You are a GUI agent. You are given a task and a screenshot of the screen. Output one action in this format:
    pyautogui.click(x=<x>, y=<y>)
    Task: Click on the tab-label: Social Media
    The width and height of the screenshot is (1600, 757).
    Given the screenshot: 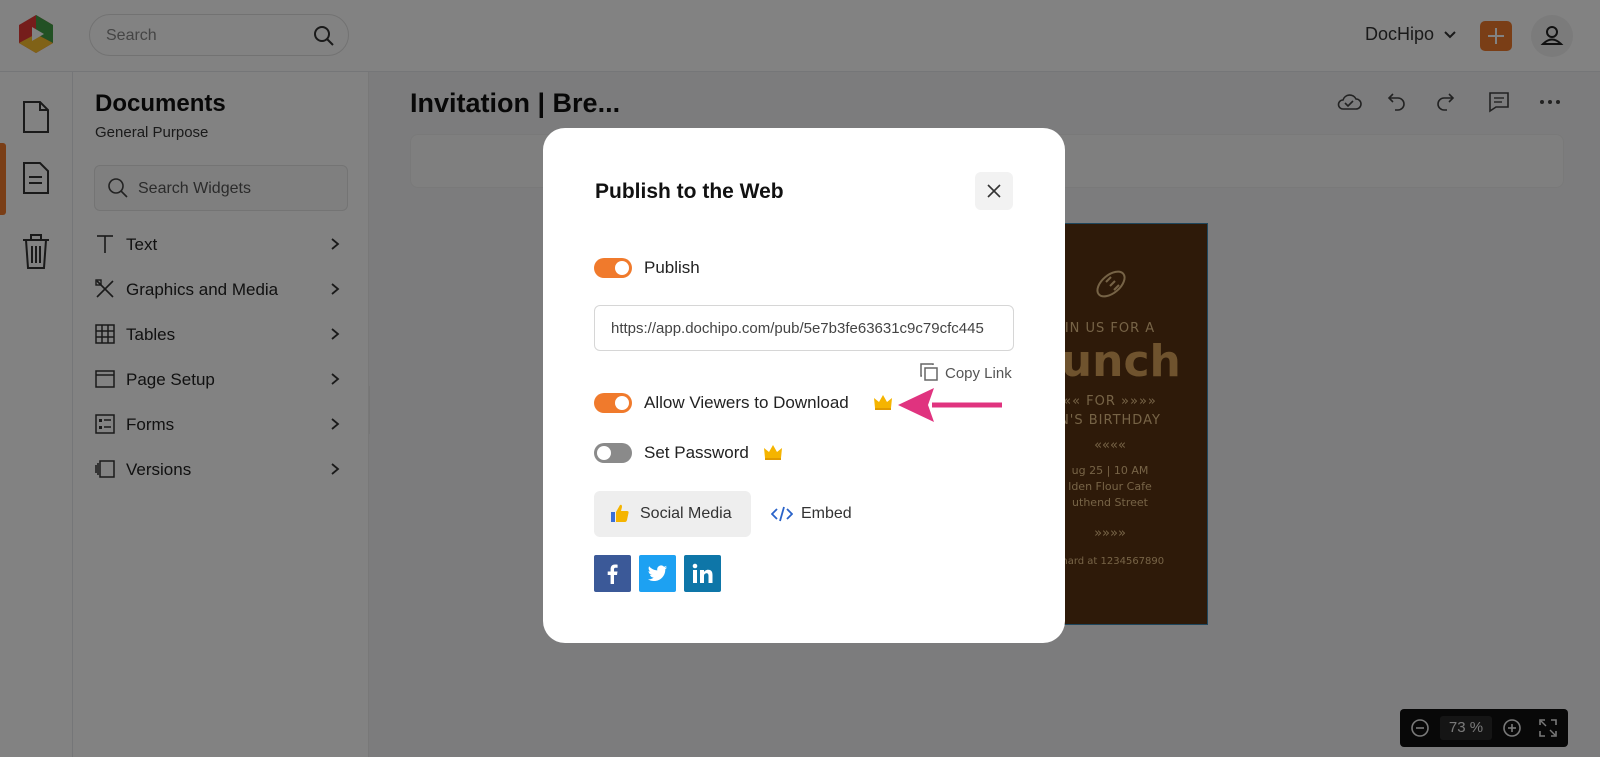 What is the action you would take?
    pyautogui.click(x=686, y=513)
    